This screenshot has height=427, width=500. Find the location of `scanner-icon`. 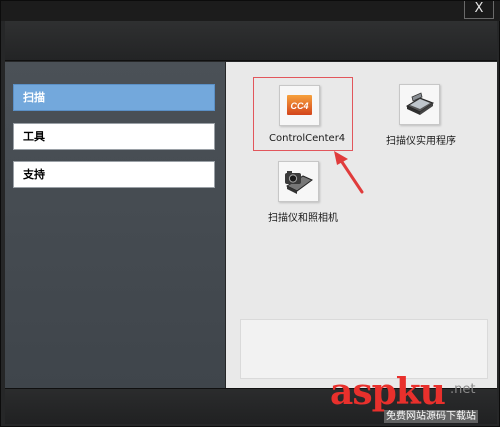

scanner-icon is located at coordinates (419, 104).